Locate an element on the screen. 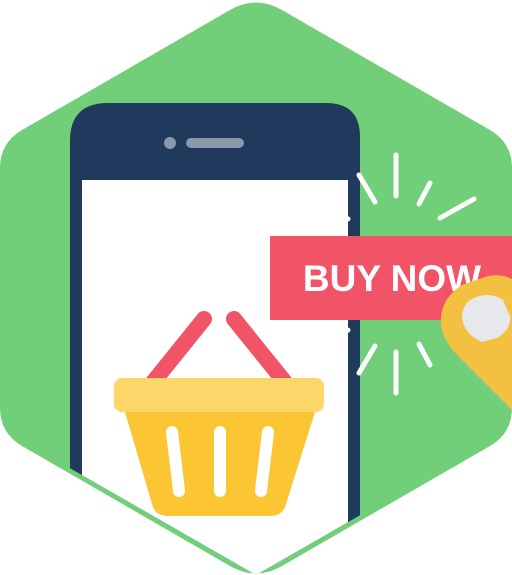 The image size is (512, 575). phone-speaker is located at coordinates (215, 143).